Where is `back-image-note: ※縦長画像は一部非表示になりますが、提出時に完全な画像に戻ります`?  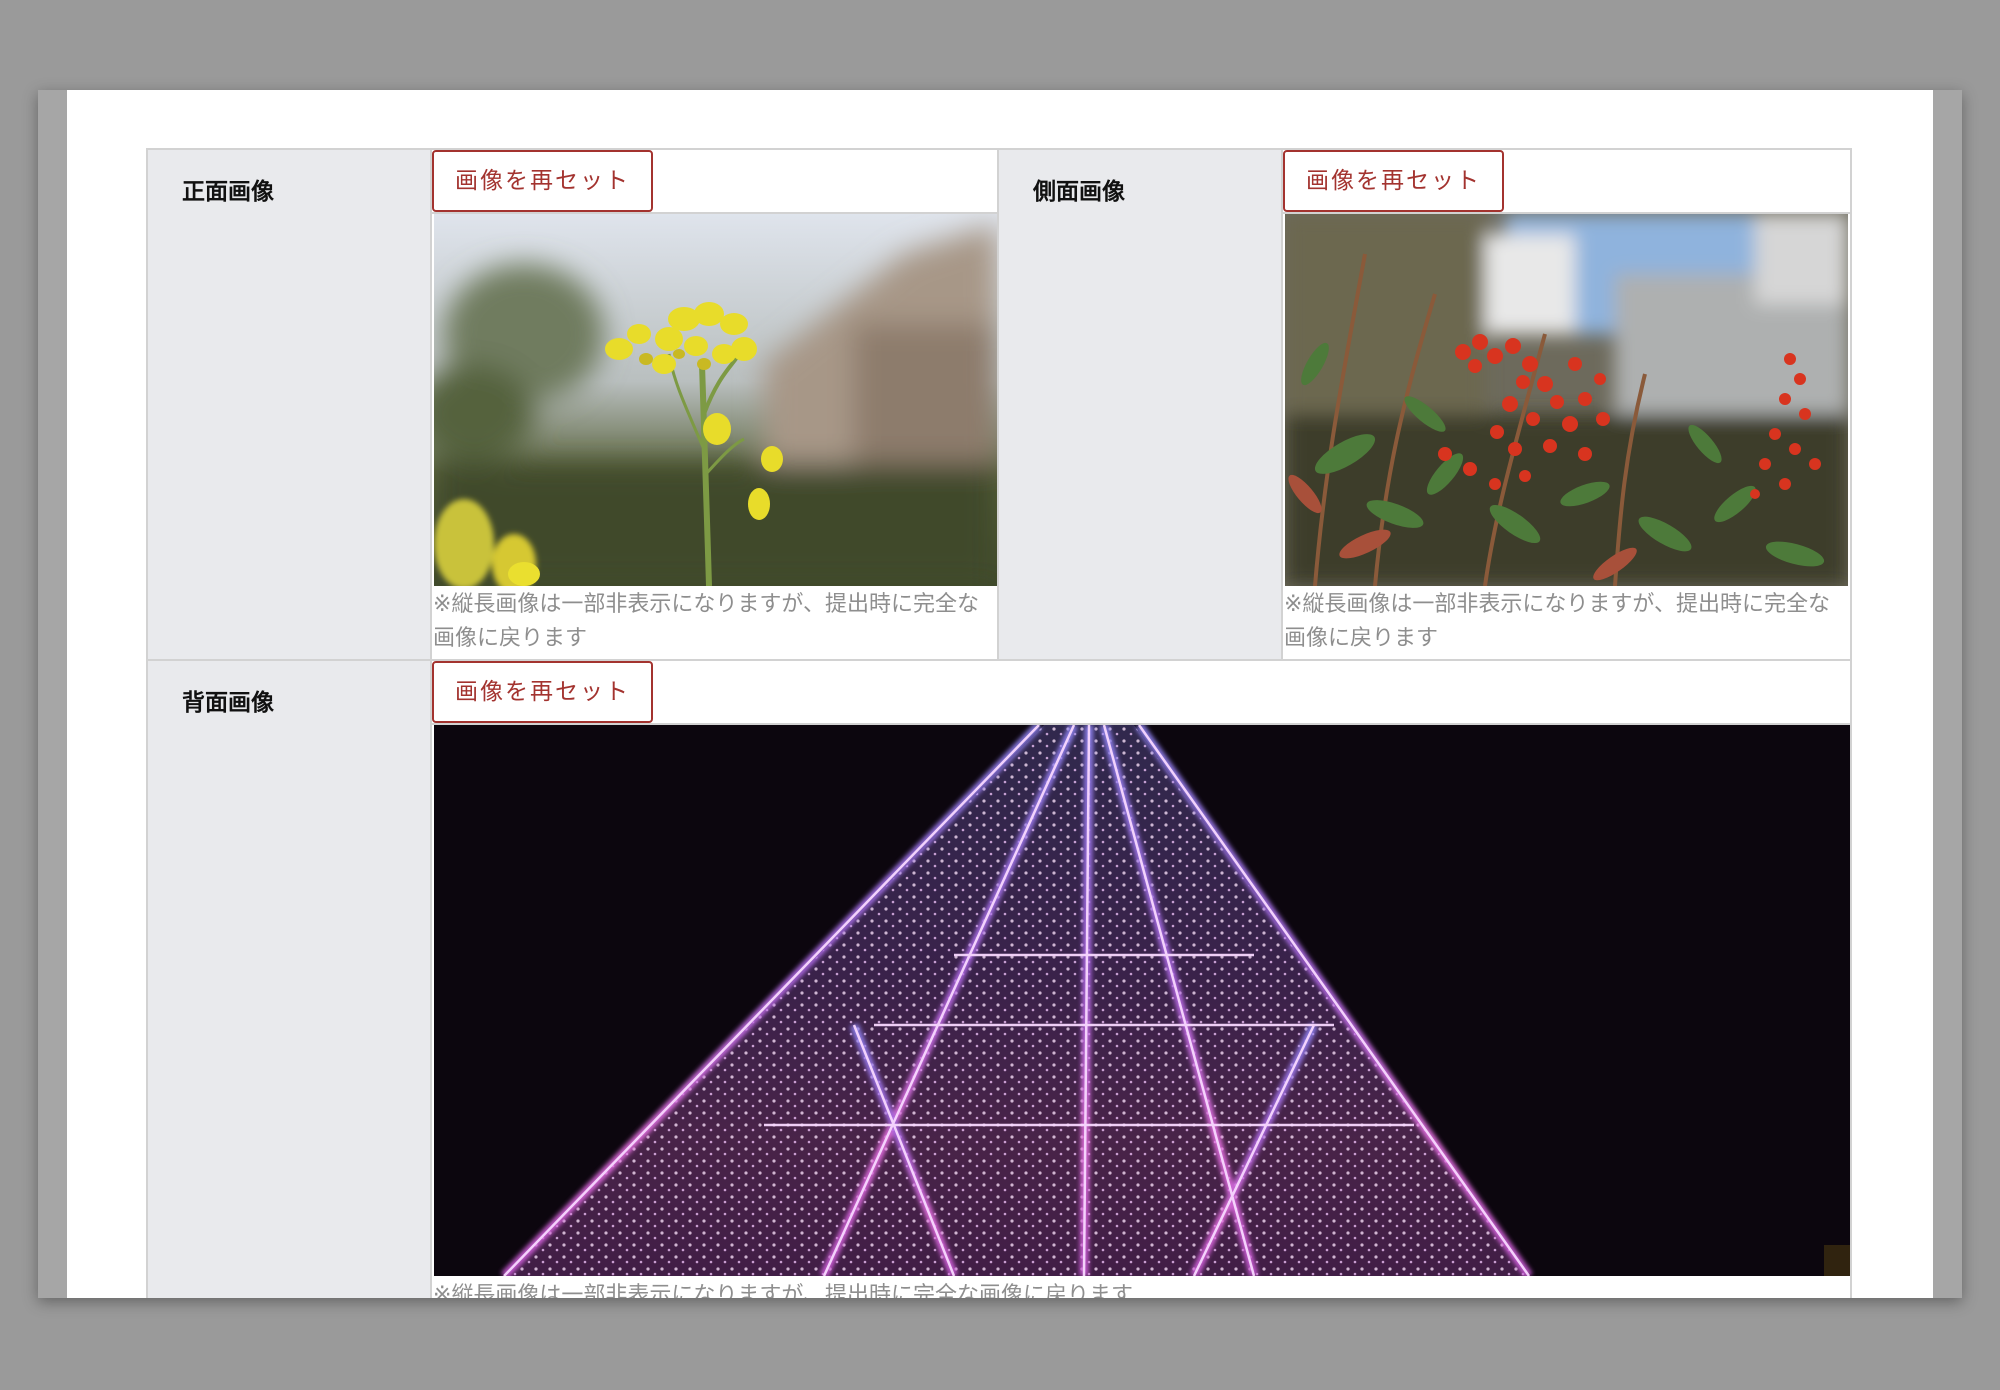
back-image-note: ※縦長画像は一部非表示になりますが、提出時に完全な画像に戻ります is located at coordinates (783, 1290).